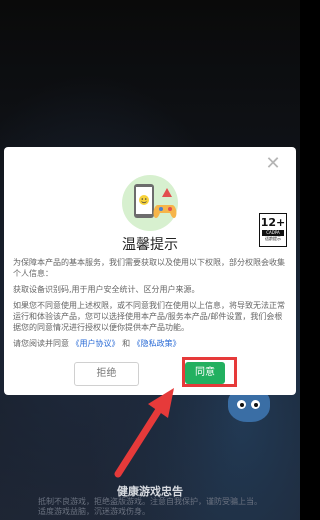 The image size is (320, 520). I want to click on dialog-title: 温馨提示, so click(150, 245).